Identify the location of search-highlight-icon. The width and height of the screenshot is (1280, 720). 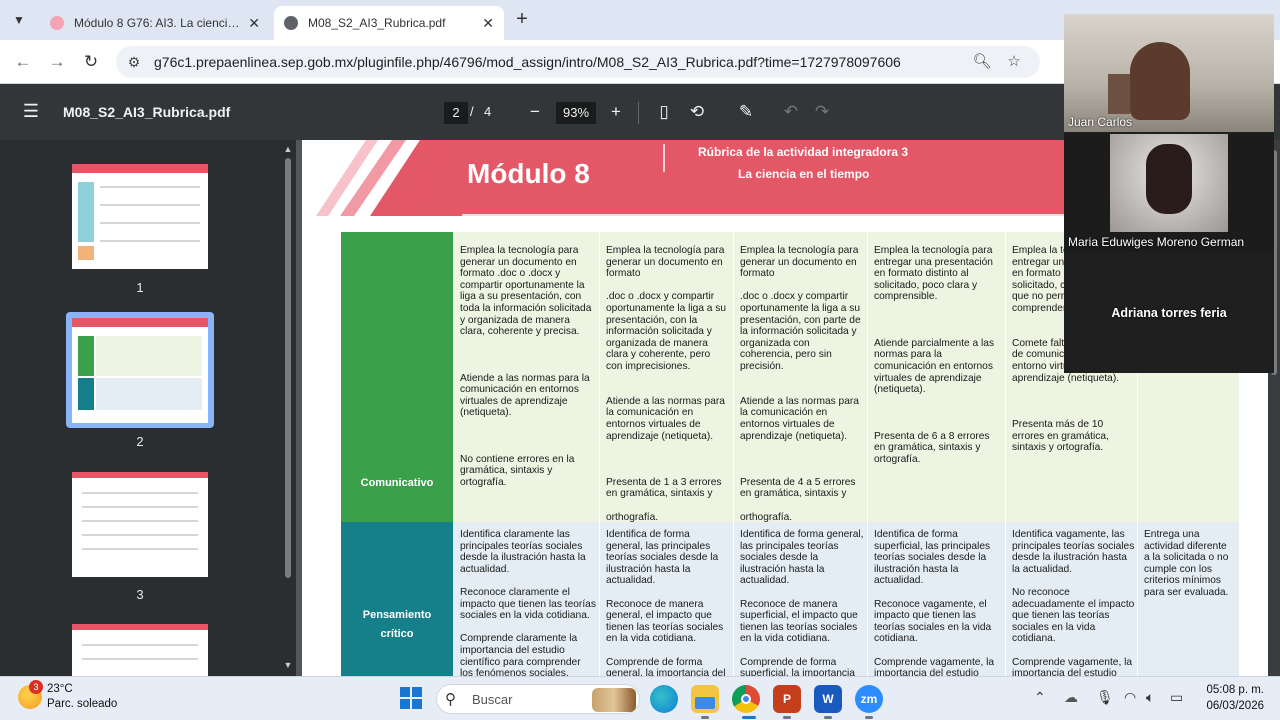
(614, 700).